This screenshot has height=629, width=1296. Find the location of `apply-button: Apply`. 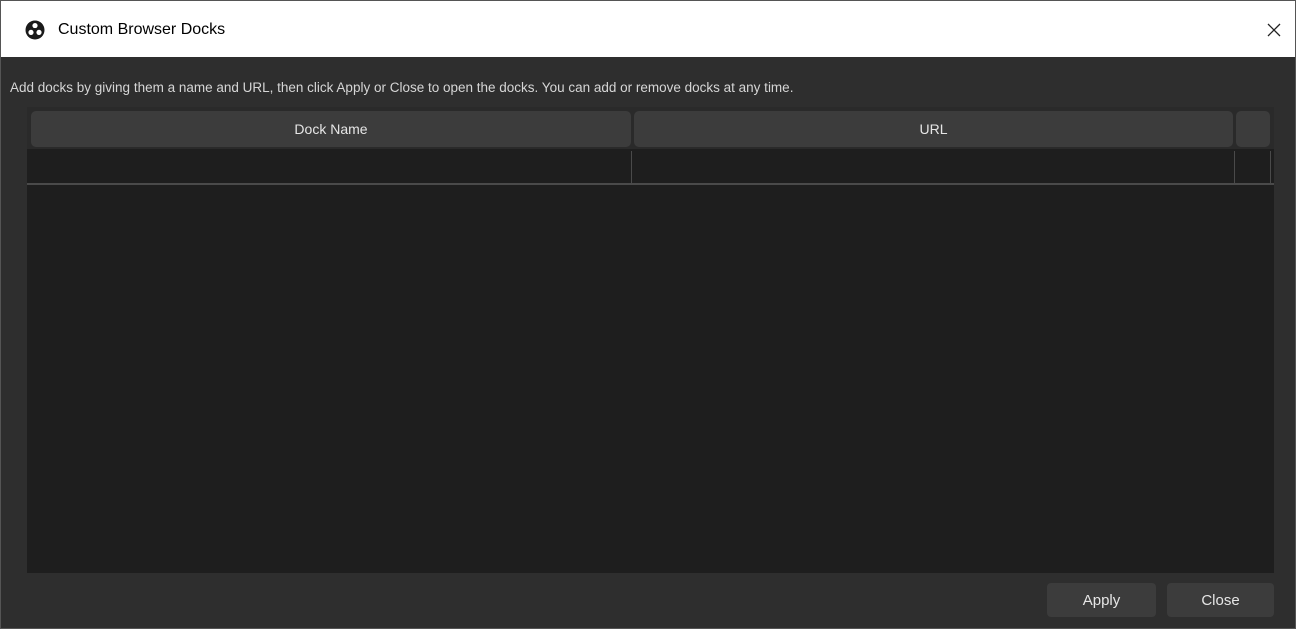

apply-button: Apply is located at coordinates (1101, 600).